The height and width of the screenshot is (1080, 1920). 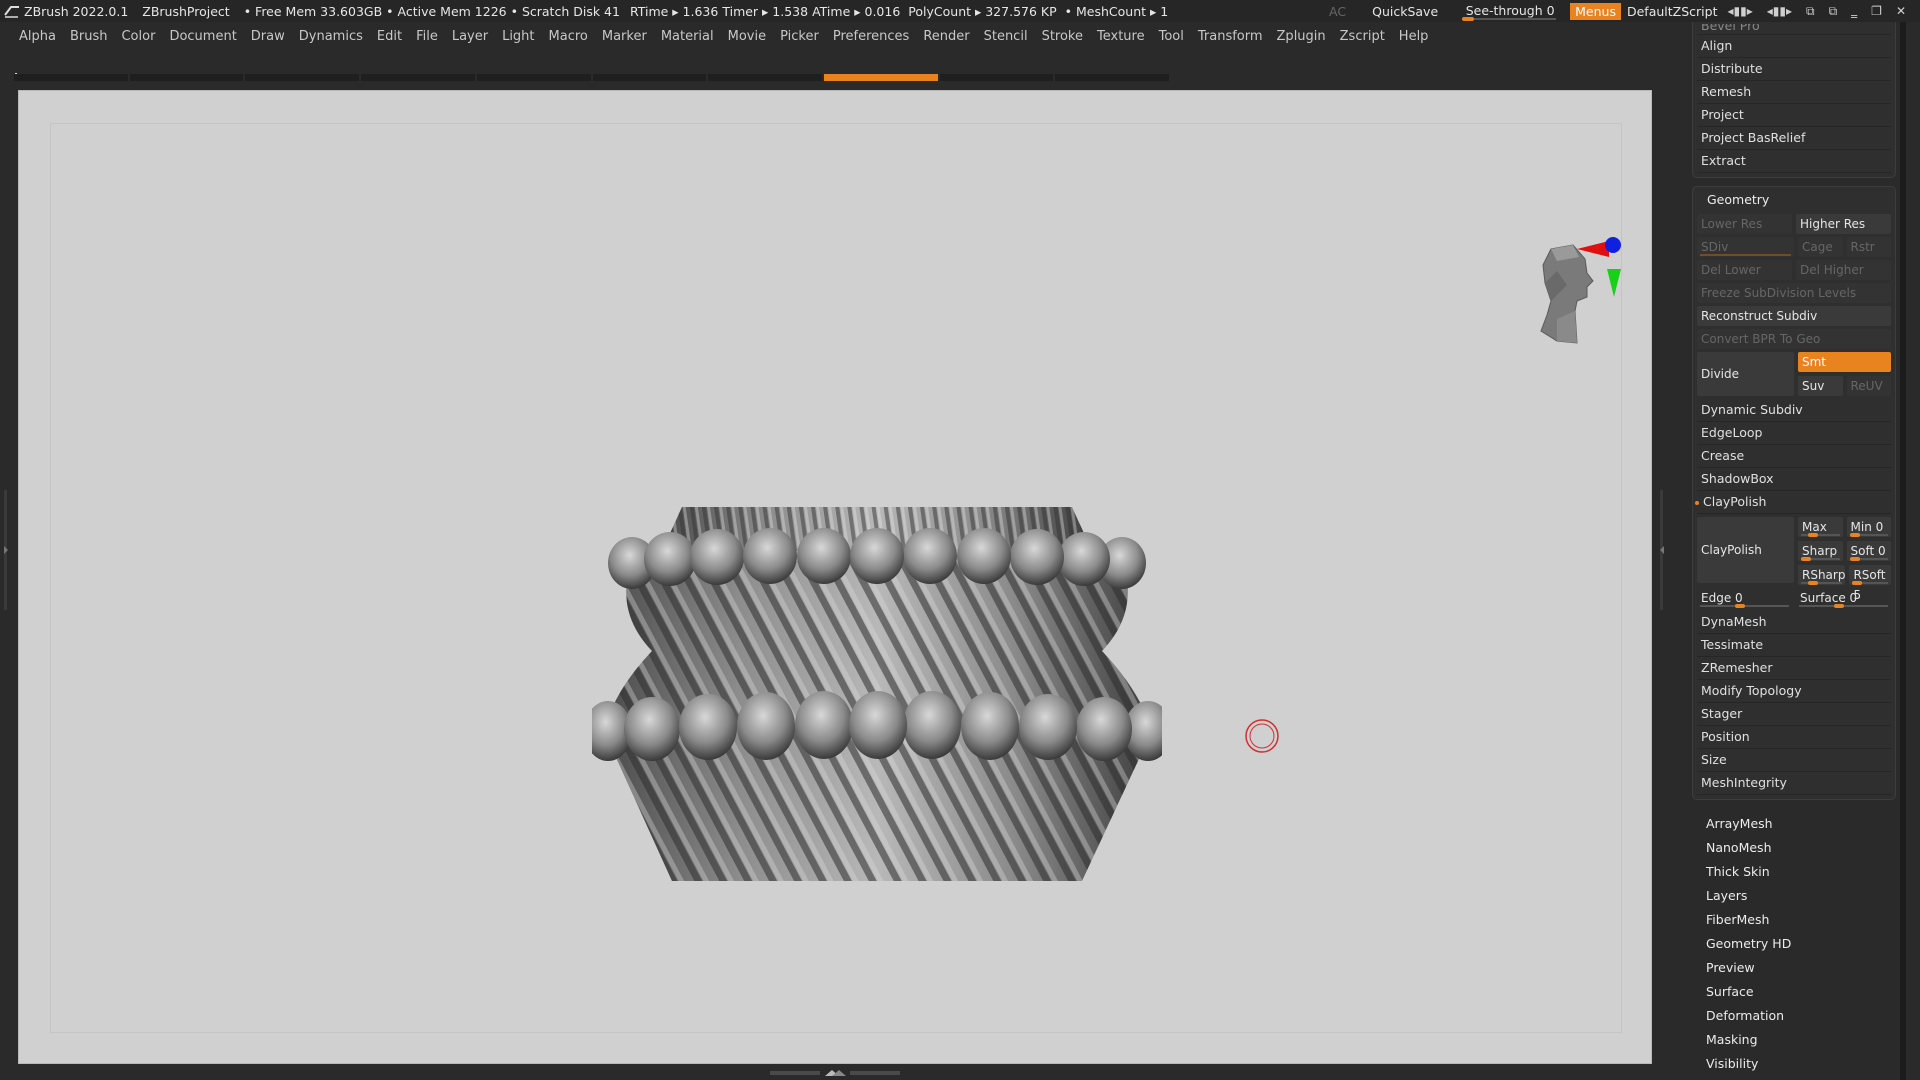 What do you see at coordinates (427, 36) in the screenshot?
I see `menu-file: File` at bounding box center [427, 36].